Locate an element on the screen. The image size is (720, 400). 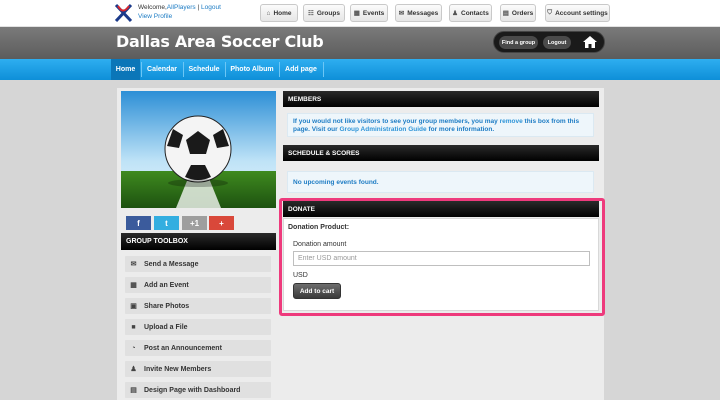
toolbox-item-label: Design Page with Dashboard is located at coordinates (192, 390).